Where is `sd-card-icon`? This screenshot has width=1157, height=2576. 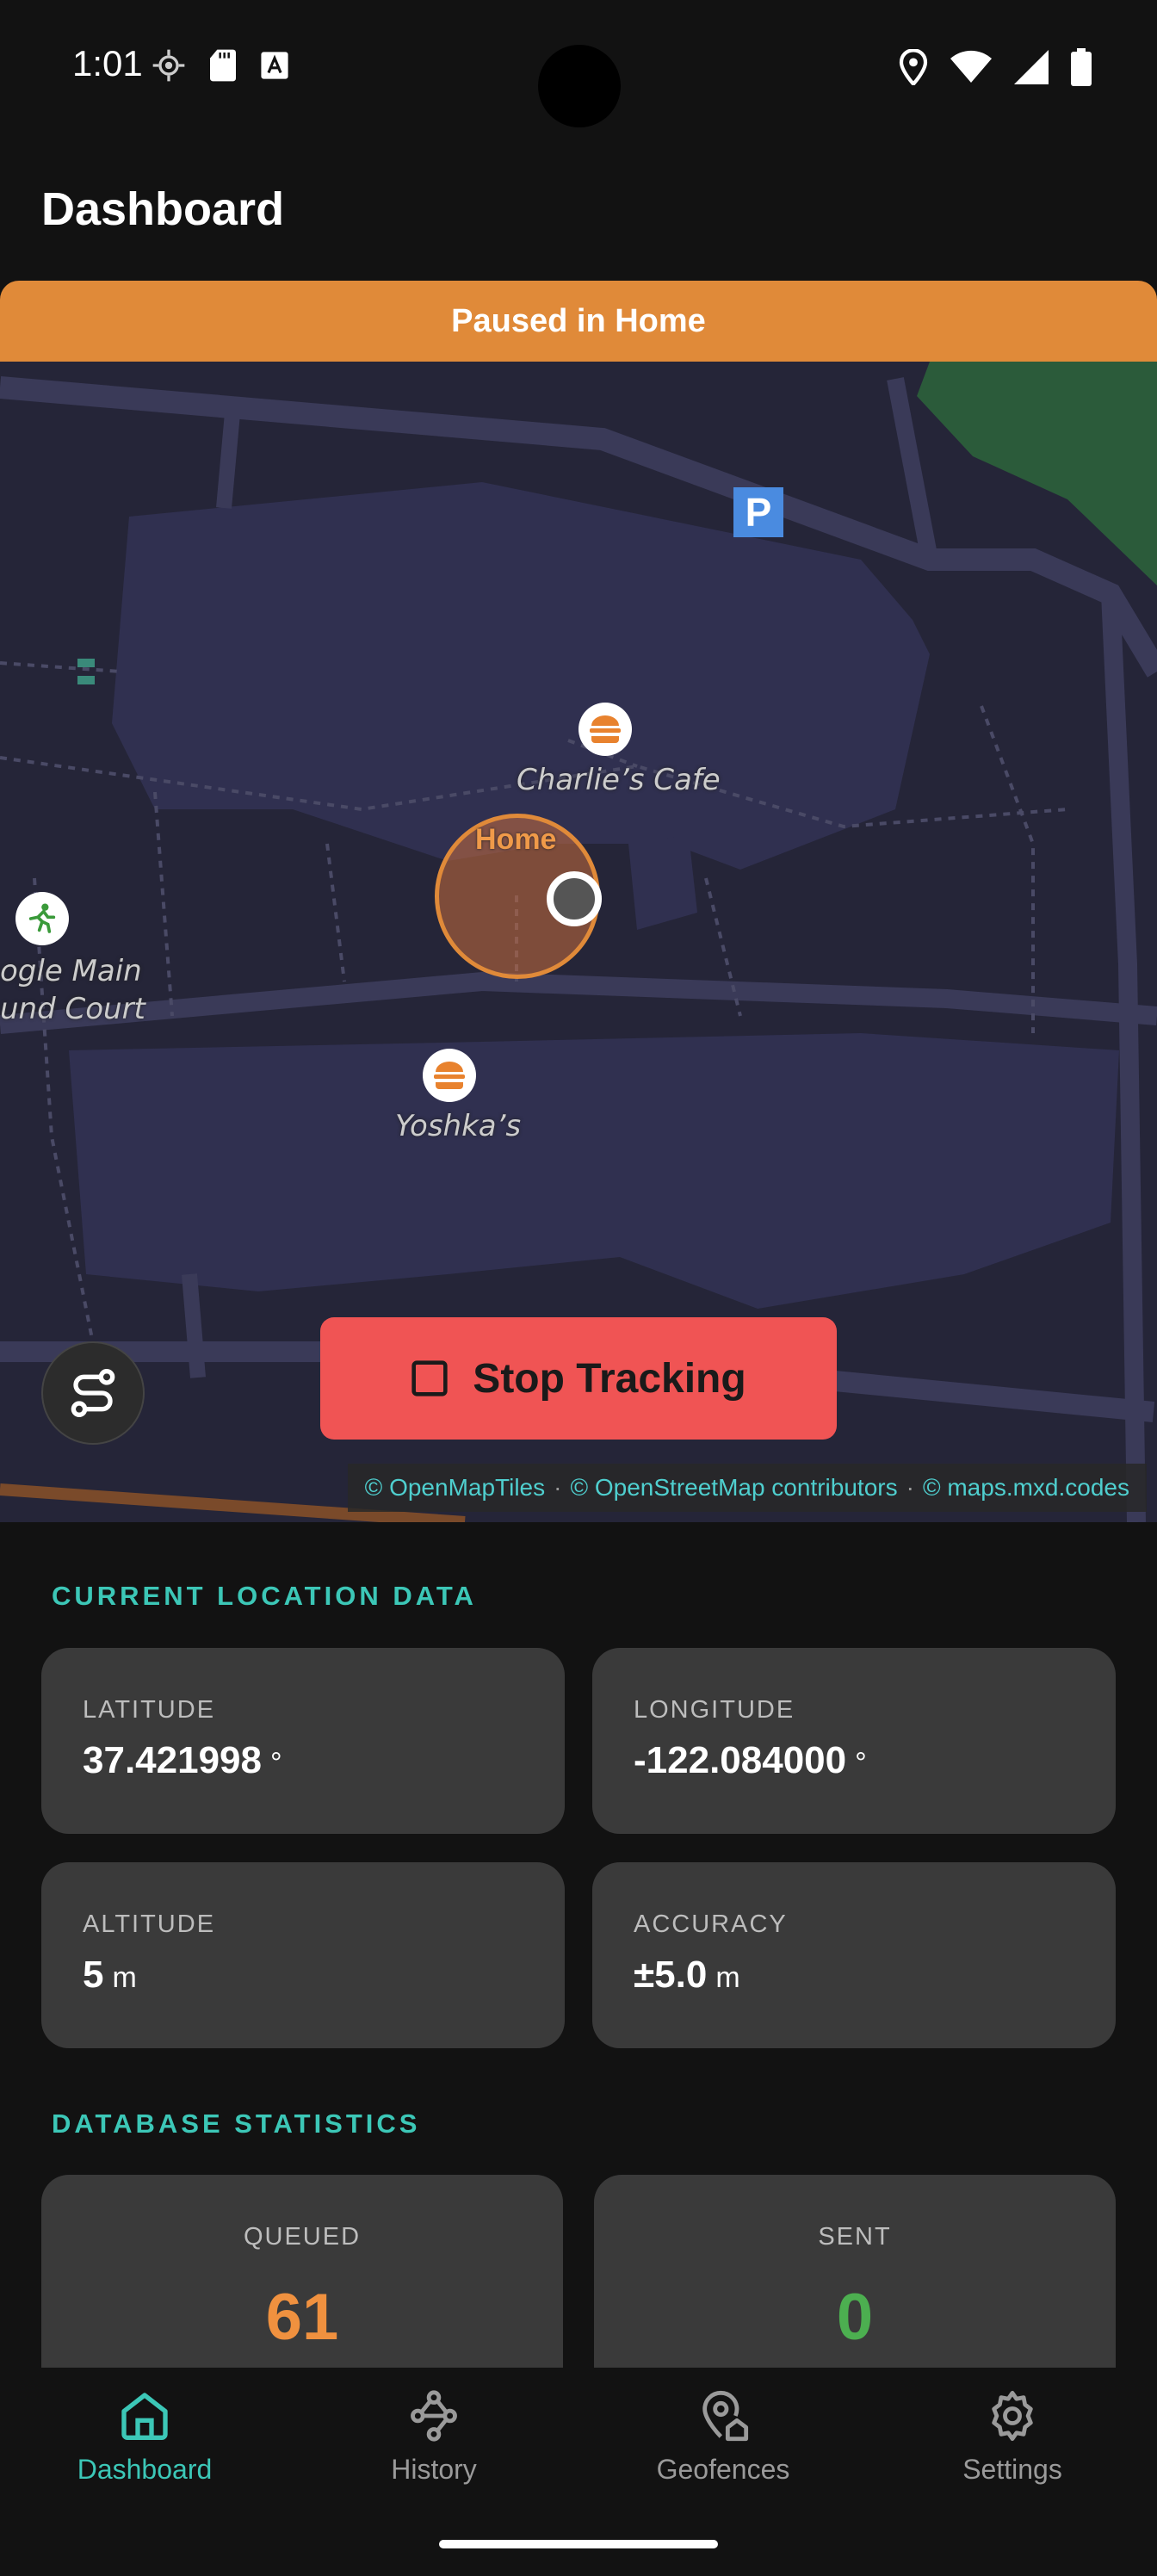 sd-card-icon is located at coordinates (223, 65).